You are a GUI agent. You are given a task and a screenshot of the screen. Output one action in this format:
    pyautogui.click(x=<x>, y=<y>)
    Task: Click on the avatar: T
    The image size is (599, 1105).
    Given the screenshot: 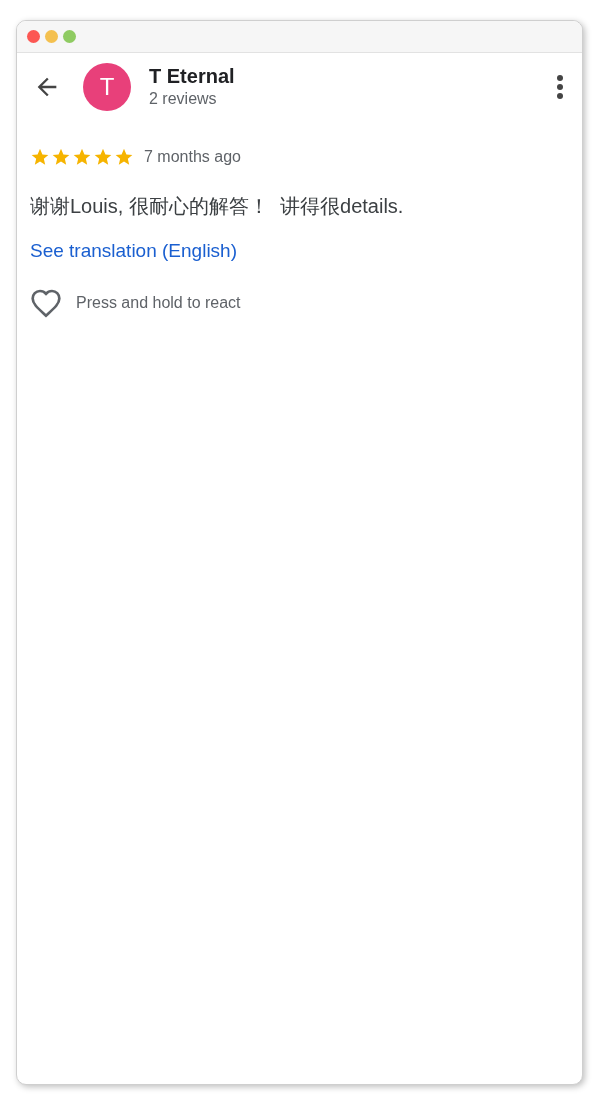 What is the action you would take?
    pyautogui.click(x=107, y=87)
    